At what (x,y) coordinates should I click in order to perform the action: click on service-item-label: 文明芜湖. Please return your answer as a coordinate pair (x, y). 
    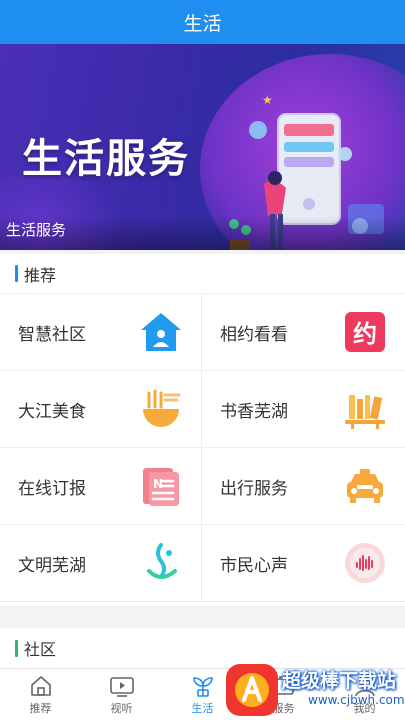
    Looking at the image, I should click on (52, 565).